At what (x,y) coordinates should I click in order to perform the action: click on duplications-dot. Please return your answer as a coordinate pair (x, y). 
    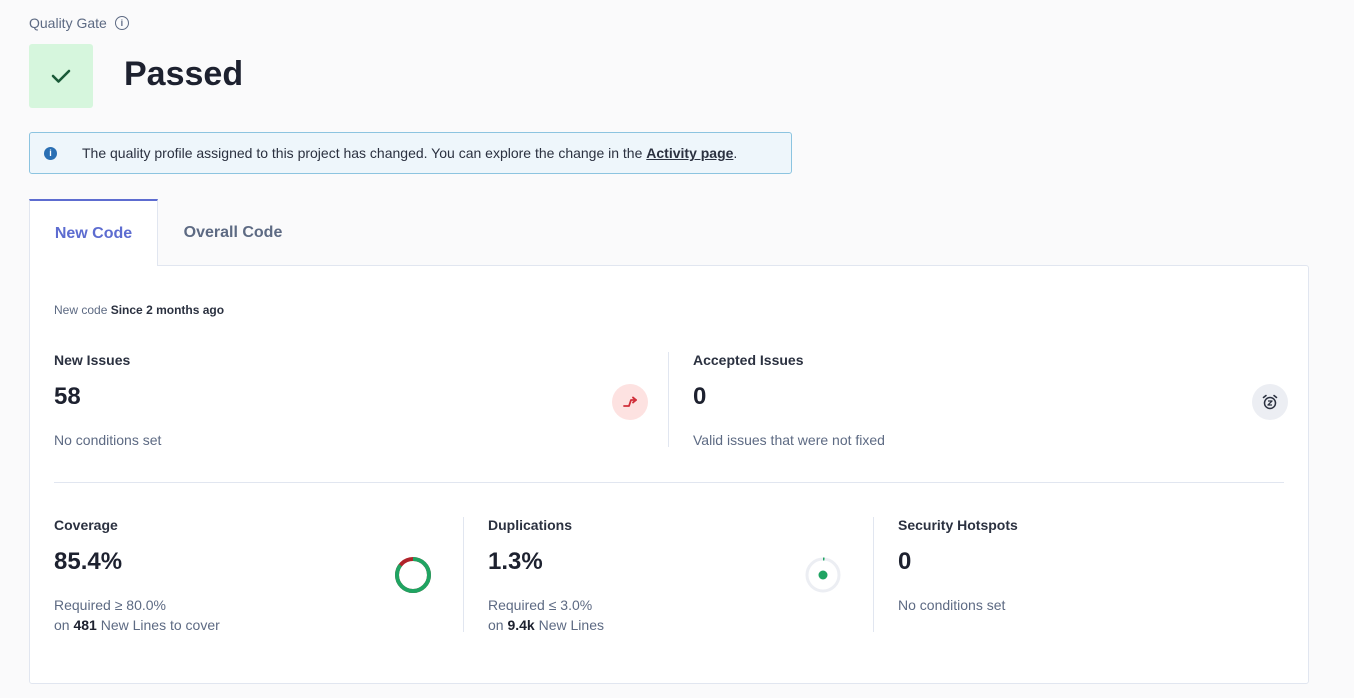
    Looking at the image, I should click on (823, 575).